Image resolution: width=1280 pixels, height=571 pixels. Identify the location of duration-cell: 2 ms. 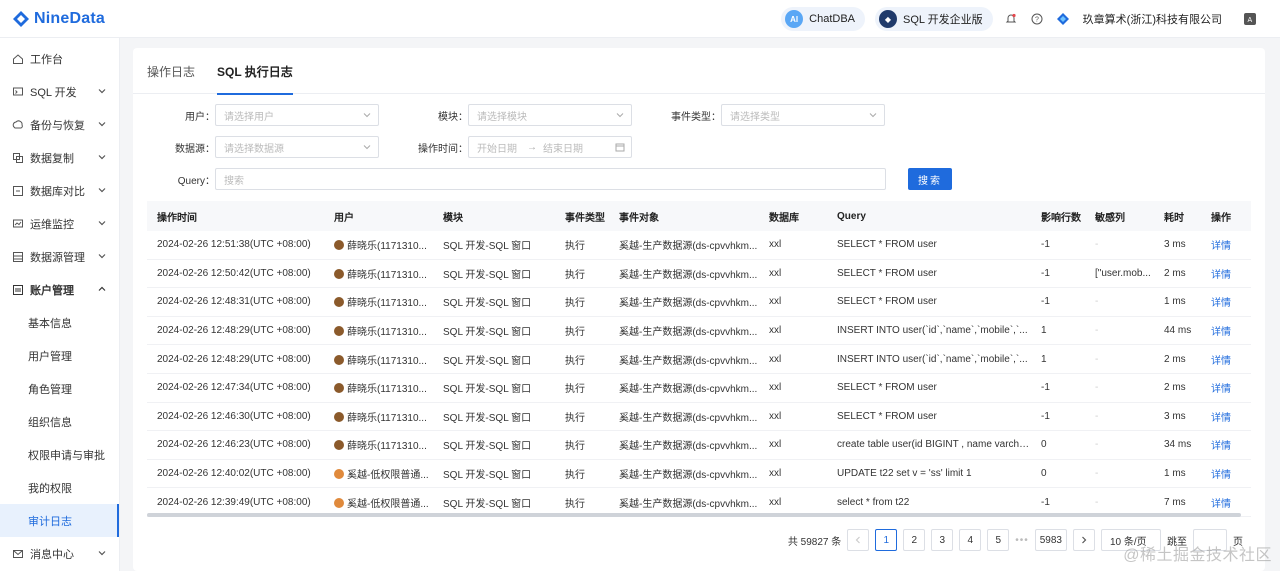
(1175, 359).